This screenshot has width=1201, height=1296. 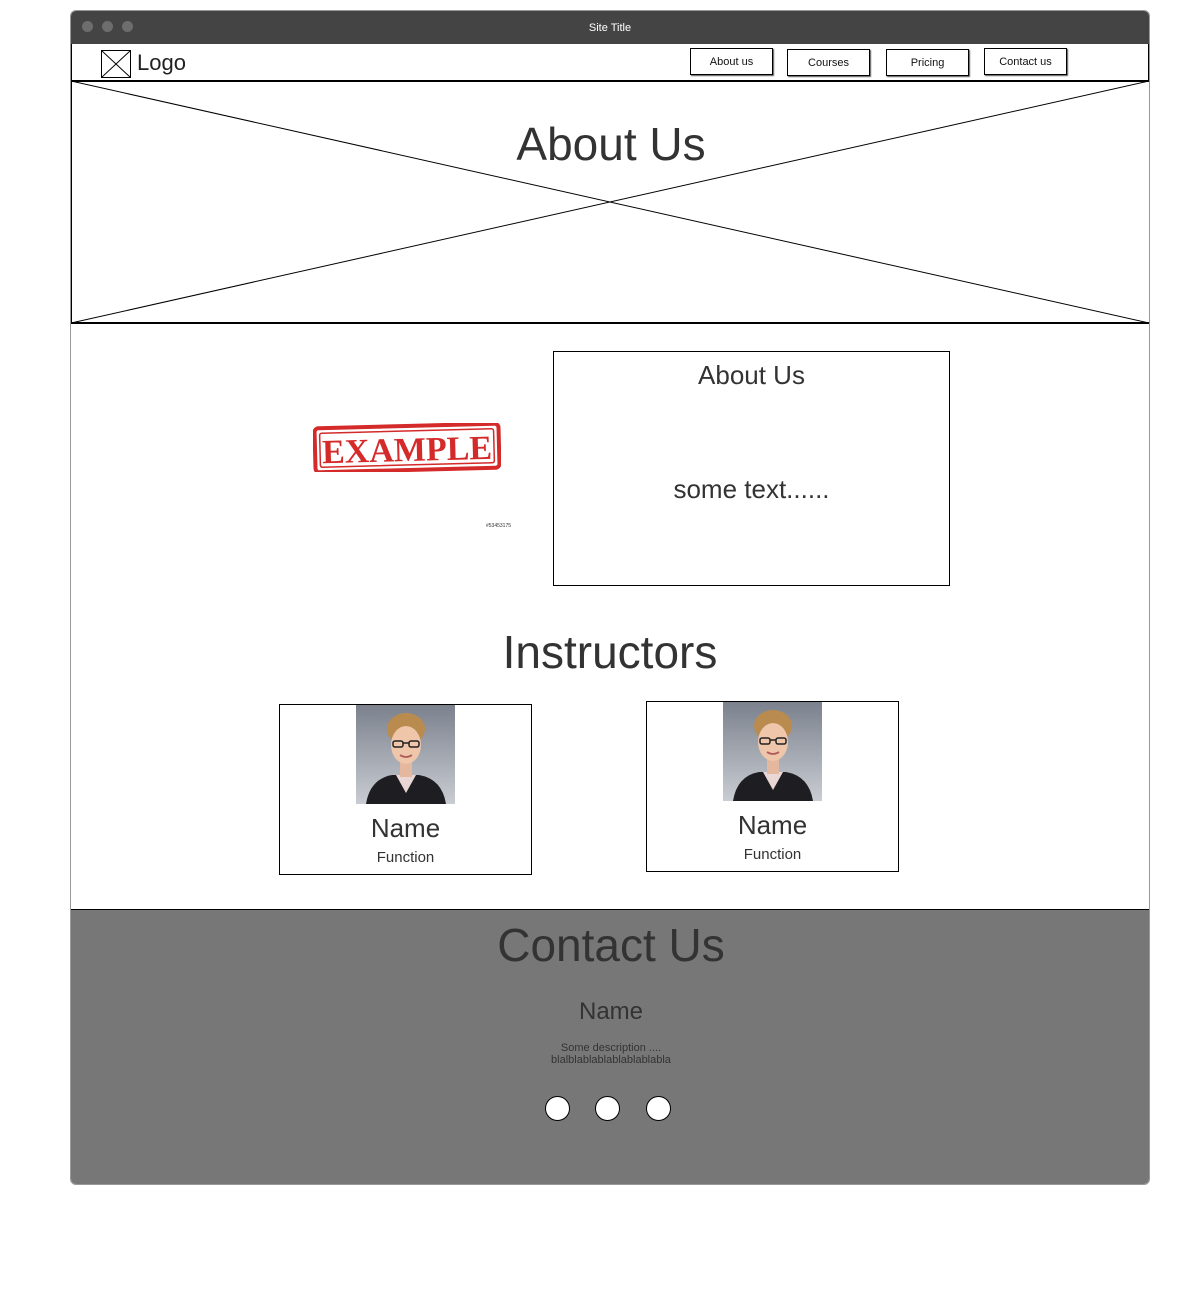 What do you see at coordinates (611, 1060) in the screenshot?
I see `contact-description-line: blalblablablablablablabla` at bounding box center [611, 1060].